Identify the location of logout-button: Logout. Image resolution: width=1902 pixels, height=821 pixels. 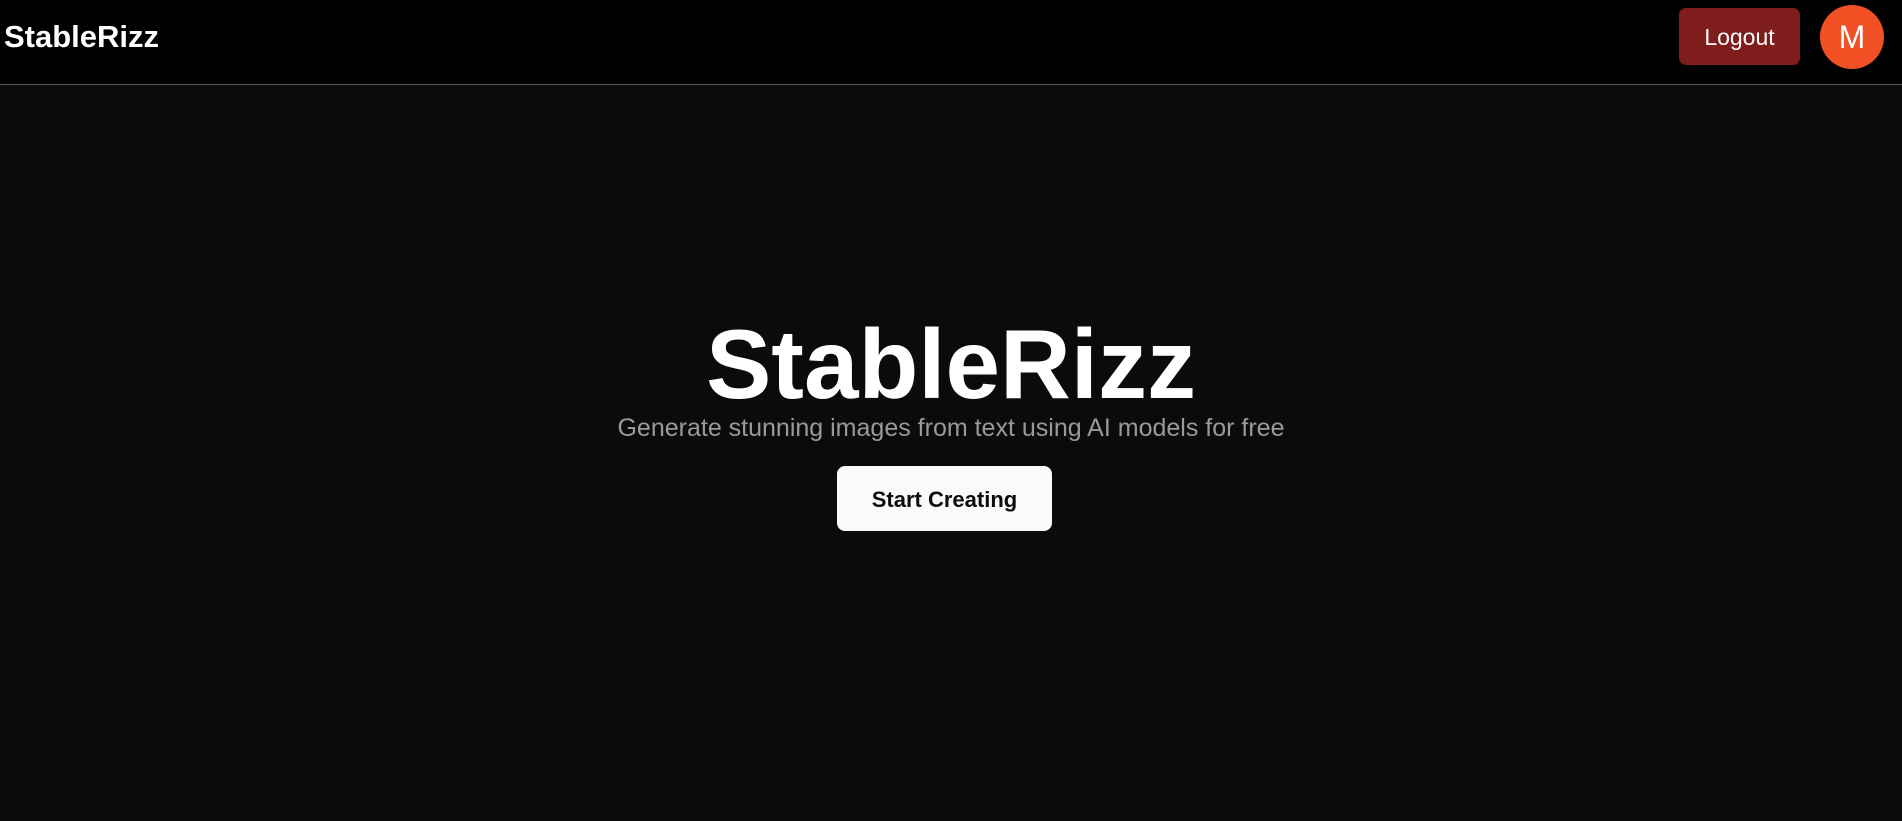
(1739, 36).